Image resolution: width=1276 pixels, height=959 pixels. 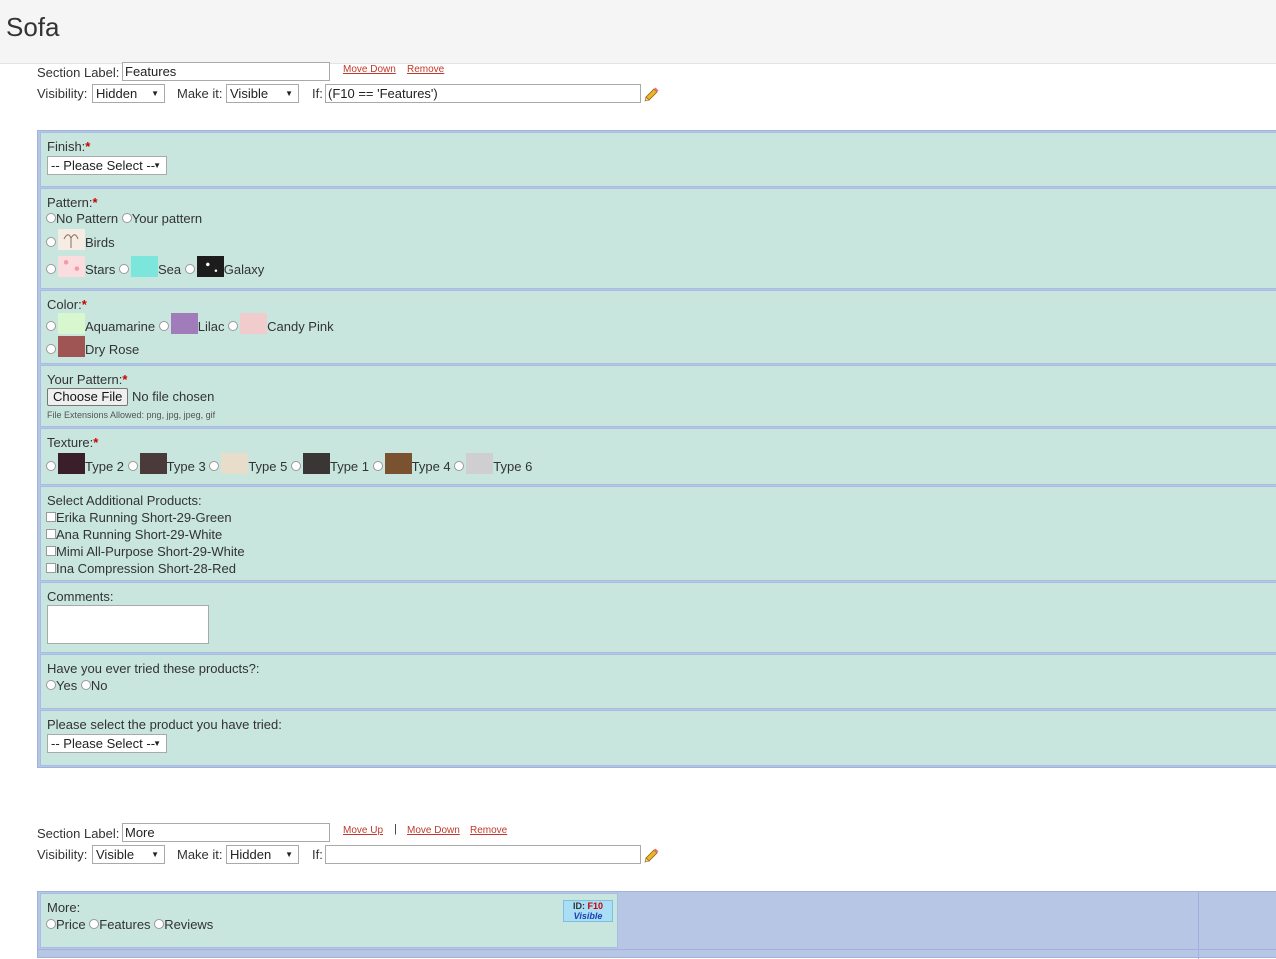 I want to click on color-label: Color:, so click(x=64, y=304).